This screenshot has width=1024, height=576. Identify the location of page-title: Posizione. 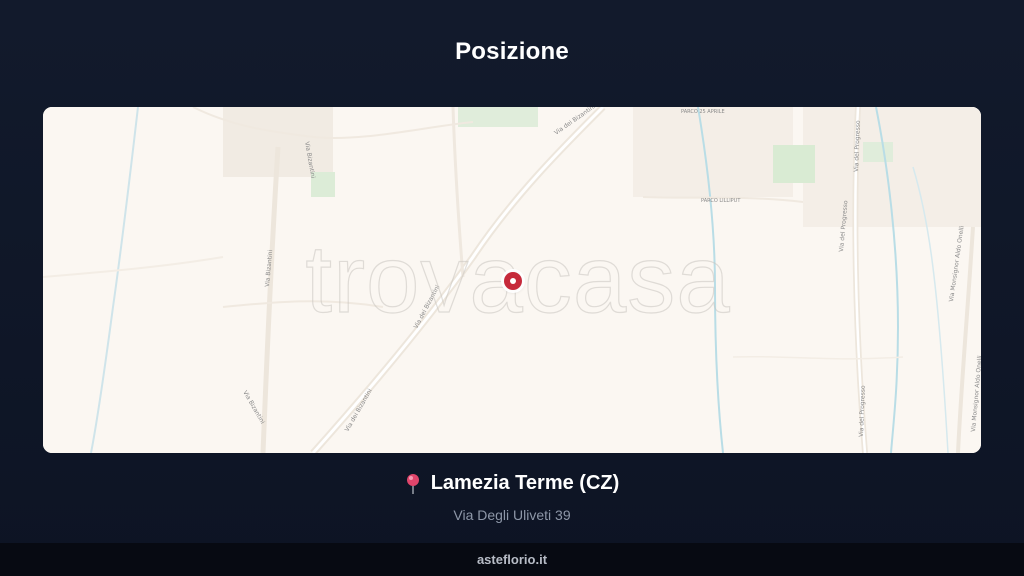
(512, 51).